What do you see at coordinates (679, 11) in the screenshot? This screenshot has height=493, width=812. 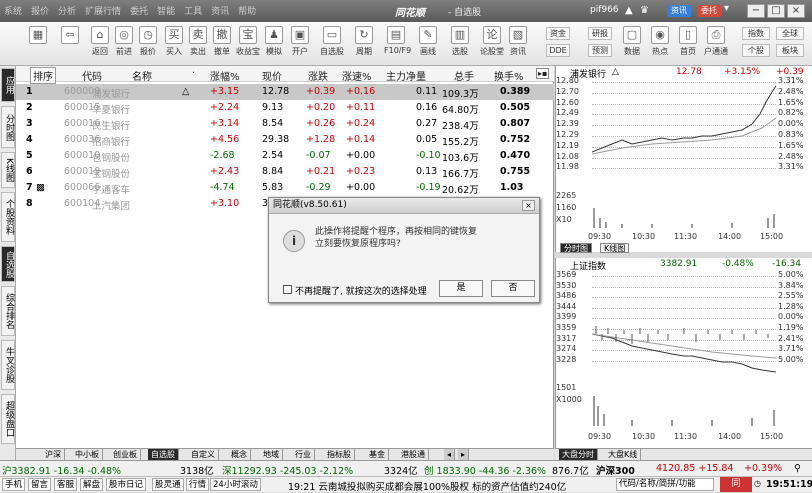 I see `news-pill: 资讯` at bounding box center [679, 11].